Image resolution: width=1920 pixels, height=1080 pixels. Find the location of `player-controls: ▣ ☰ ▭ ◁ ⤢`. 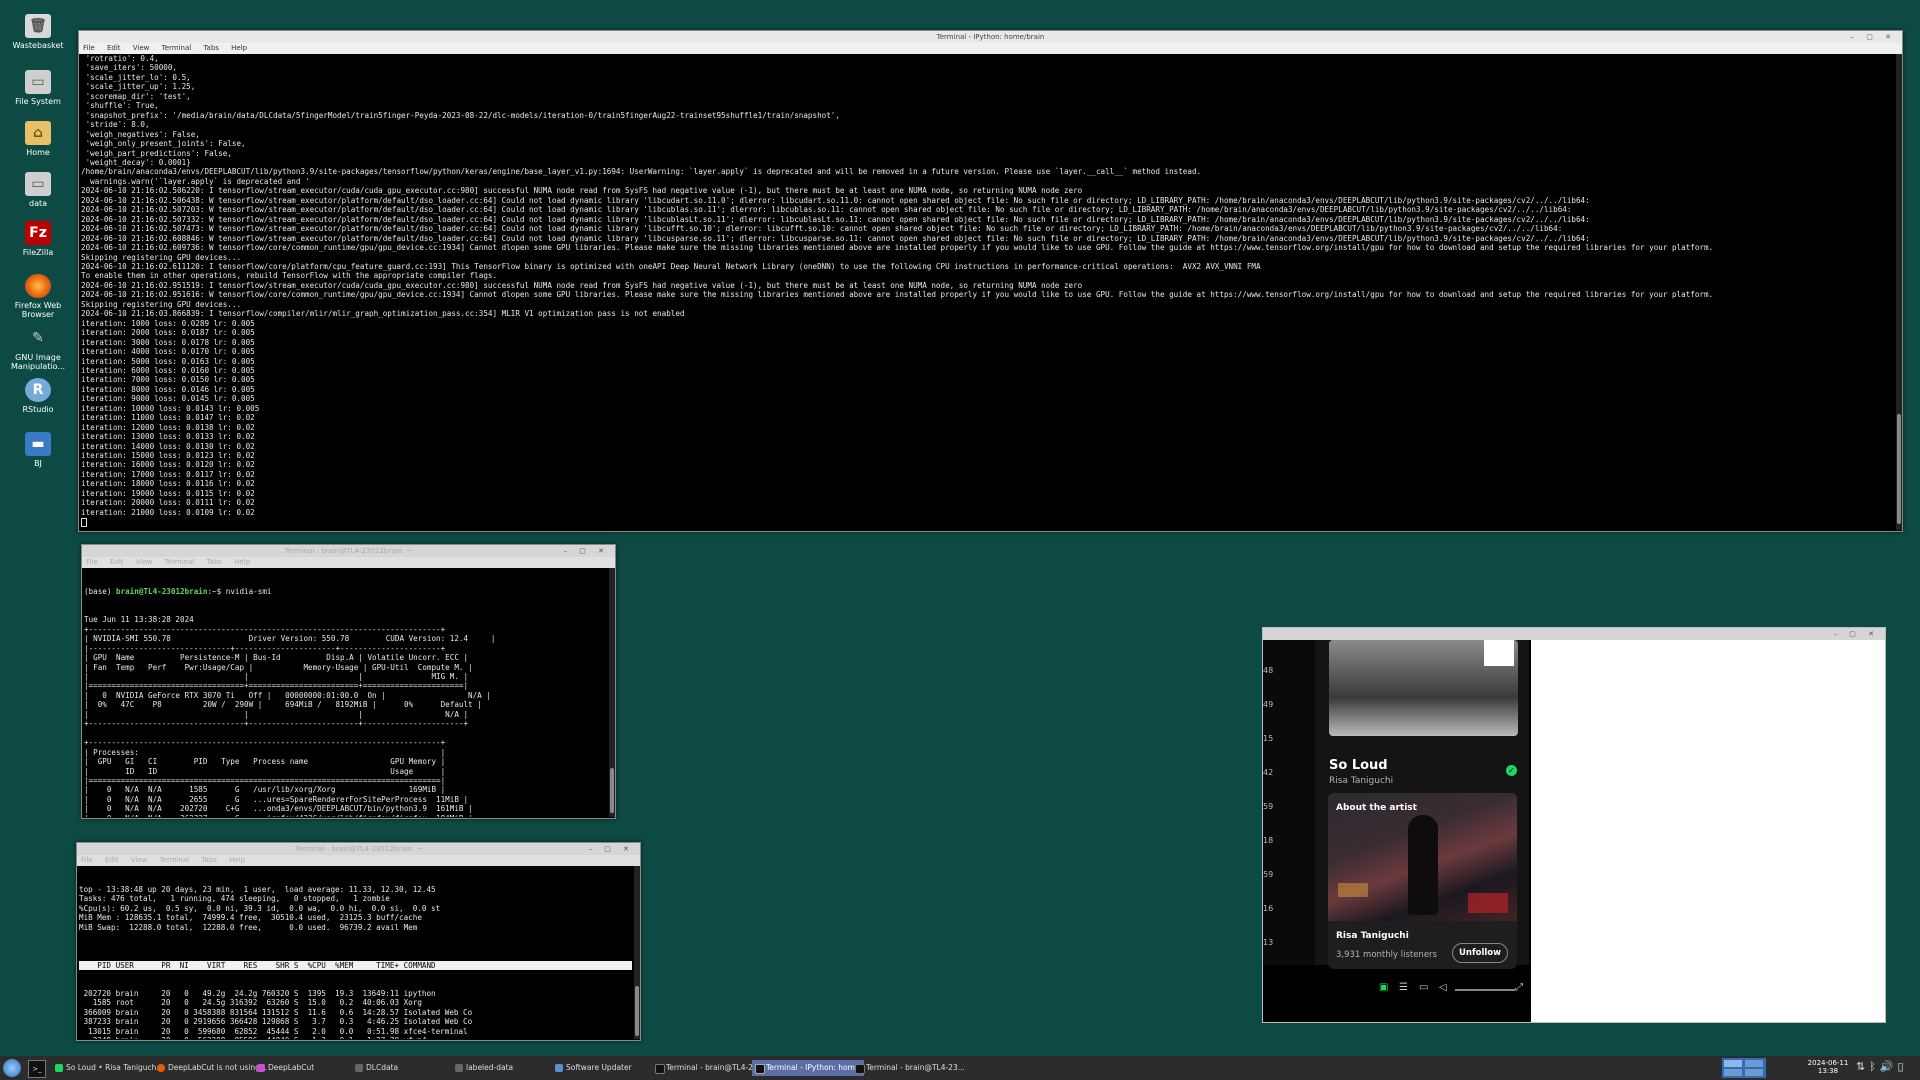

player-controls: ▣ ☰ ▭ ◁ ⤢ is located at coordinates (1422, 990).